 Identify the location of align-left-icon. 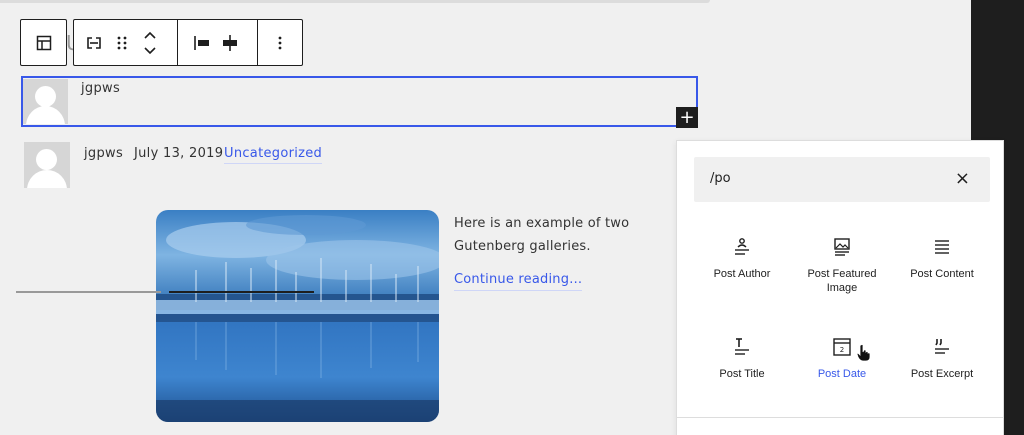
(201, 42).